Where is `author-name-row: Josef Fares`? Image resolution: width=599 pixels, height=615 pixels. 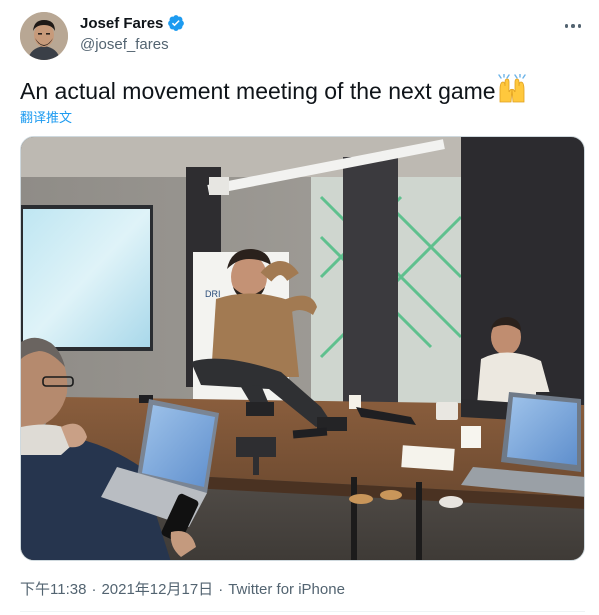 author-name-row: Josef Fares is located at coordinates (132, 23).